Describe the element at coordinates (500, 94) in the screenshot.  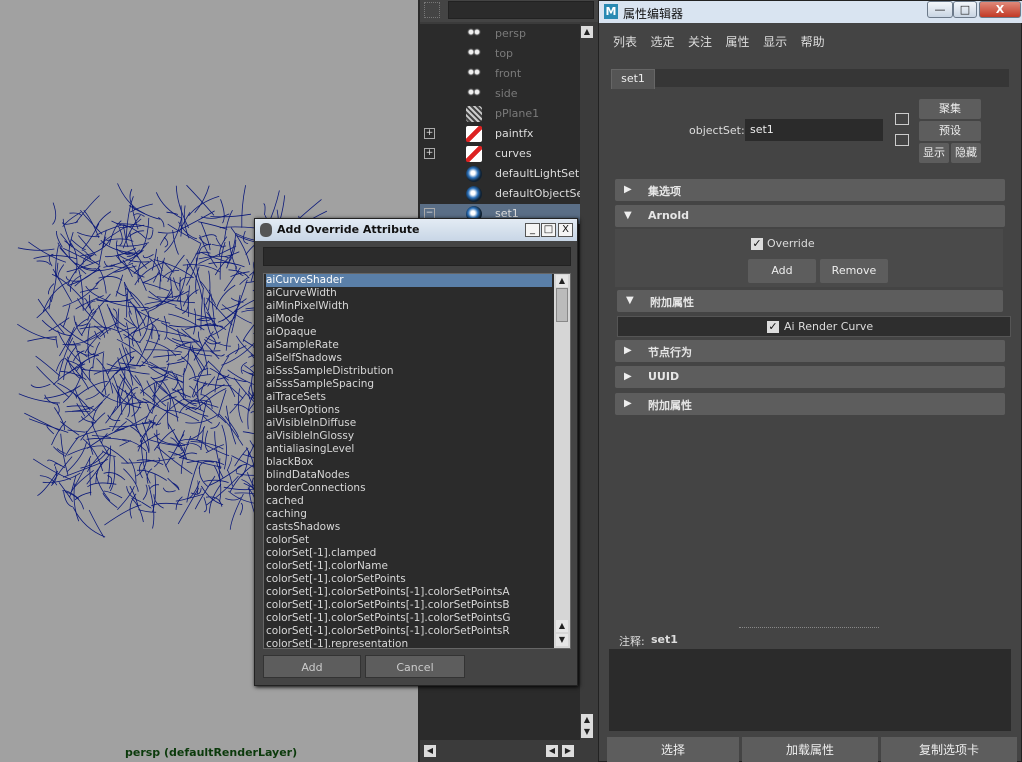
I see `outliner-item-side: side` at that location.